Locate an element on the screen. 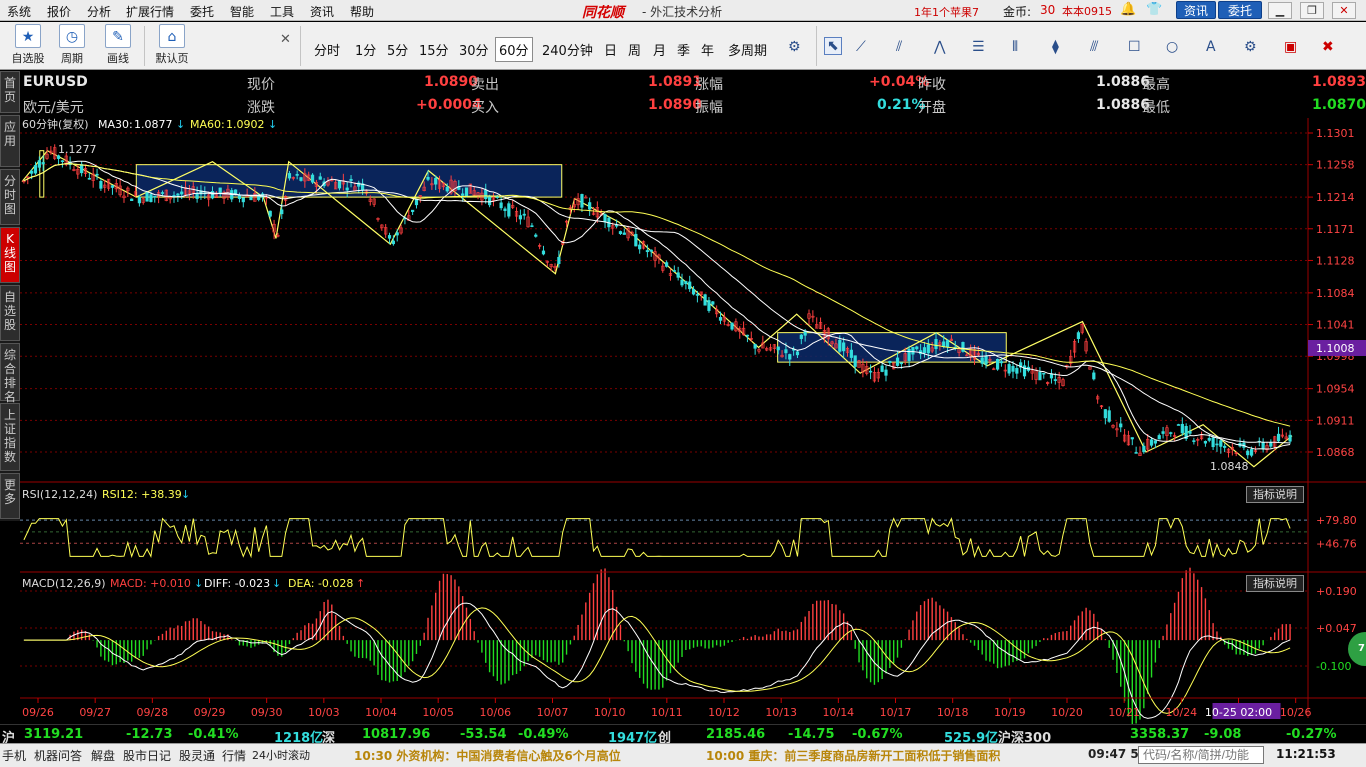 Image resolution: width=1366 pixels, height=767 pixels. date-tick-label: 10/18 is located at coordinates (953, 712).